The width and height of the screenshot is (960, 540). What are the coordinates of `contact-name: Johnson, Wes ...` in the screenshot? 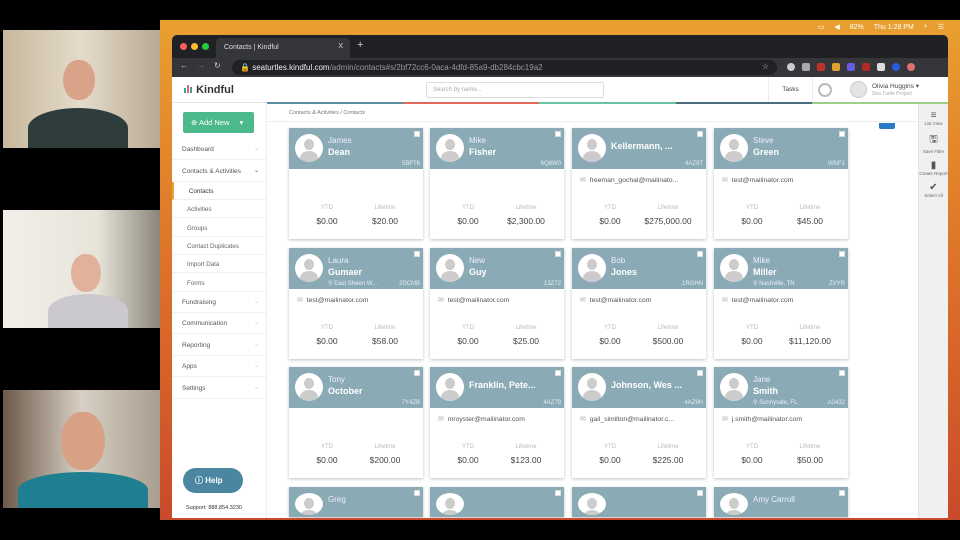 It's located at (646, 385).